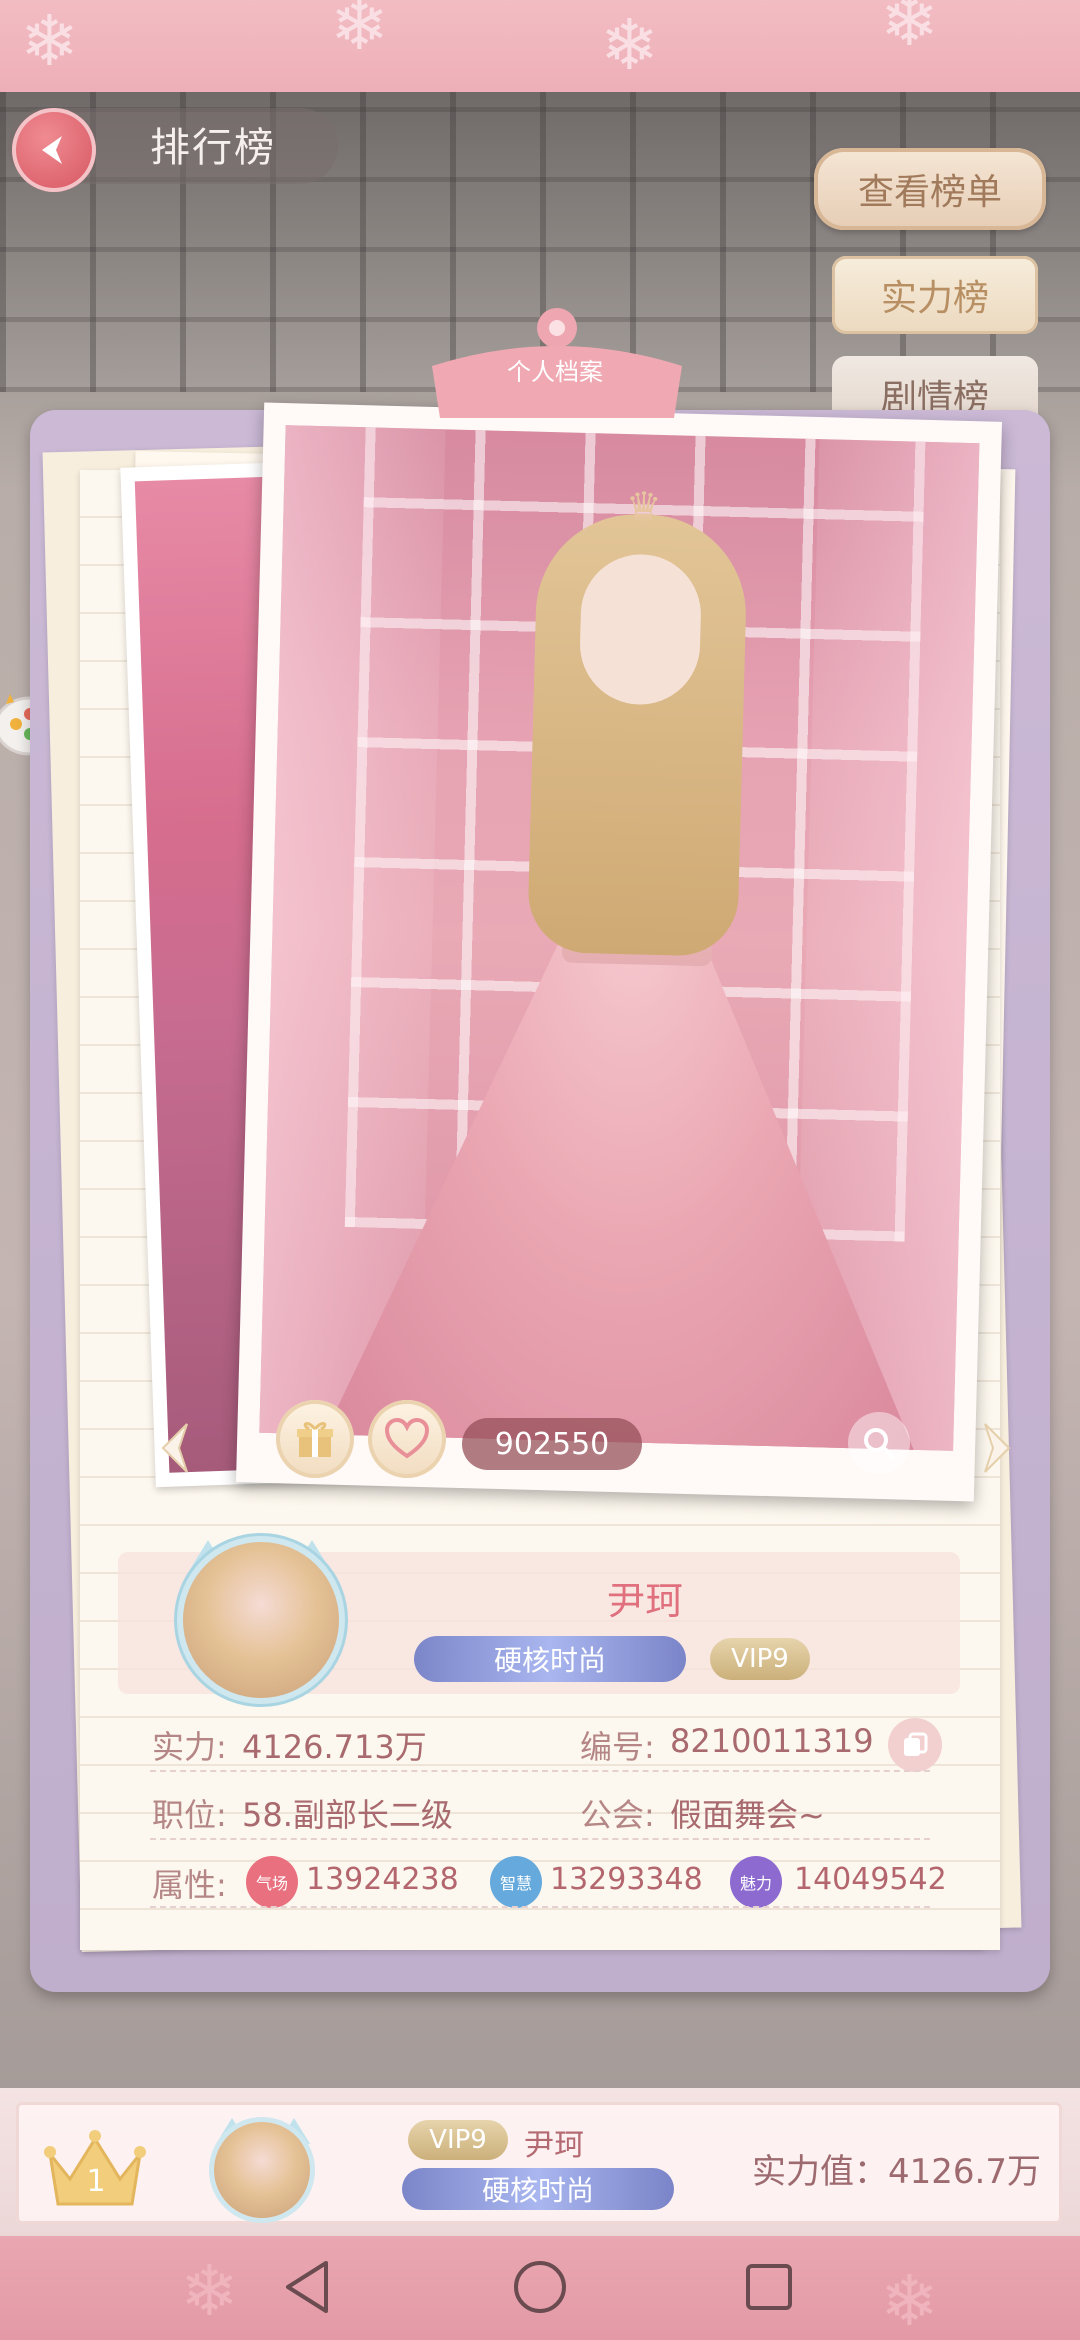  Describe the element at coordinates (870, 1879) in the screenshot. I see `charm-value: 14049542` at that location.